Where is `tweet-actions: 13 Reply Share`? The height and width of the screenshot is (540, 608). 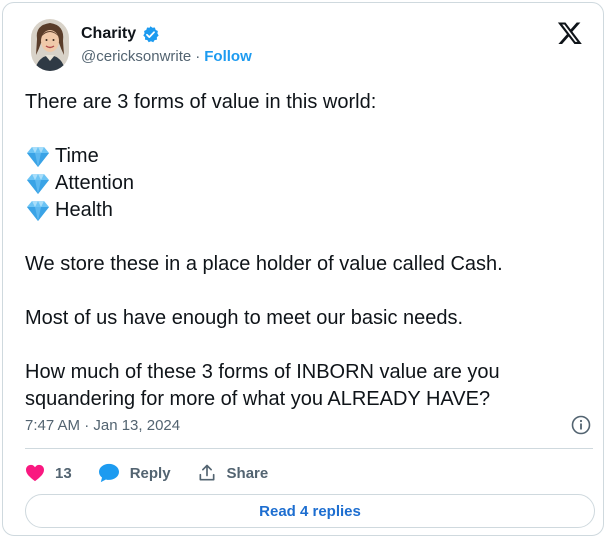 tweet-actions: 13 Reply Share is located at coordinates (159, 473).